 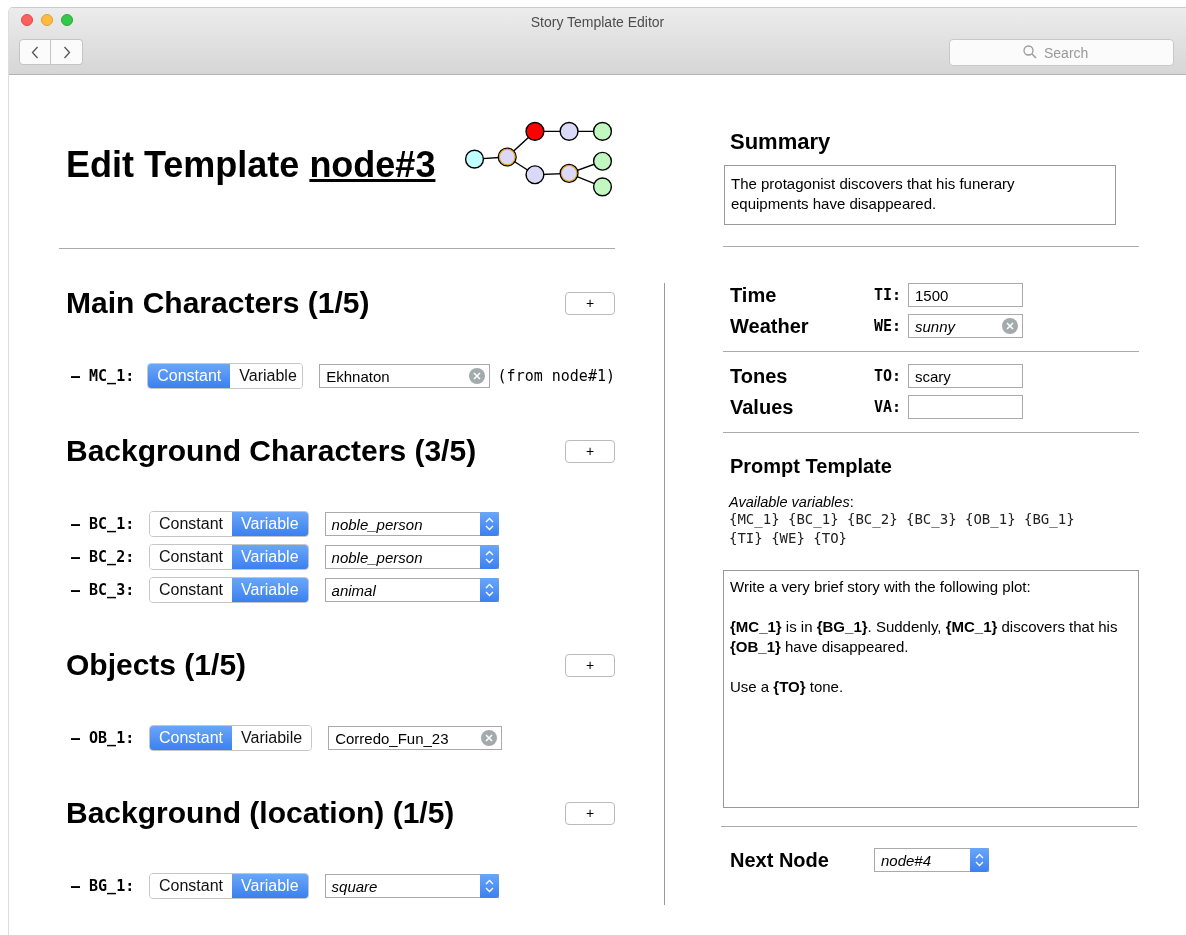 I want to click on minimize-button, so click(x=47, y=20).